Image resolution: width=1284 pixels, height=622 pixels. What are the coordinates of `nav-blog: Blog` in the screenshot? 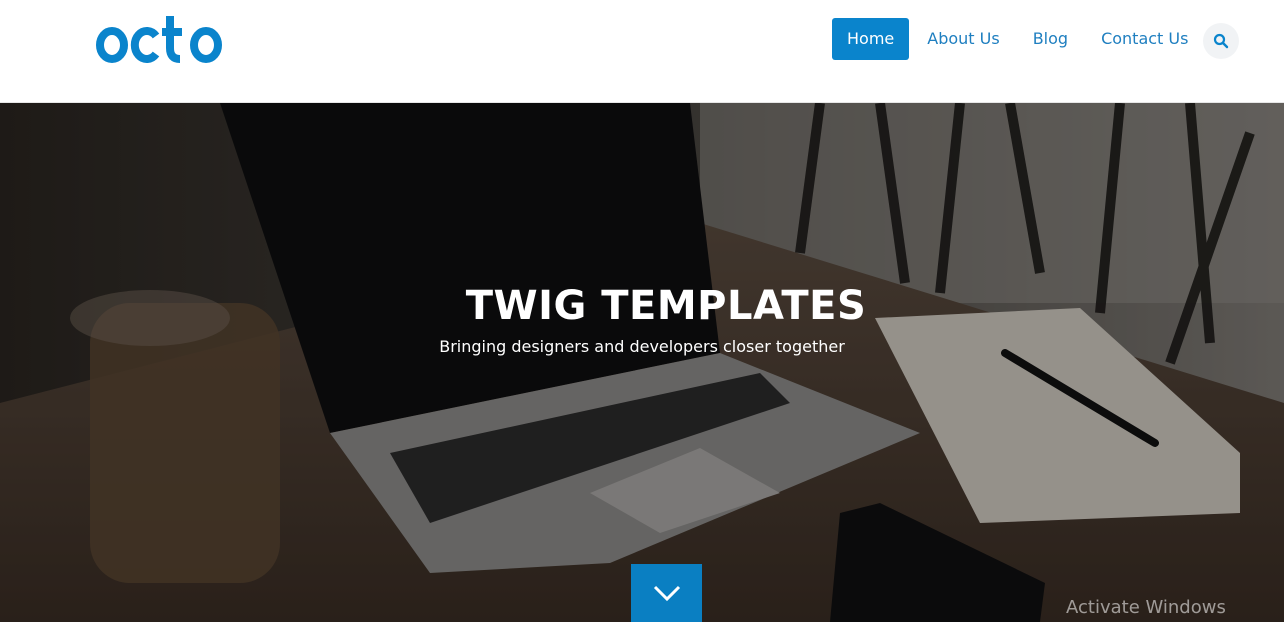 It's located at (1050, 39).